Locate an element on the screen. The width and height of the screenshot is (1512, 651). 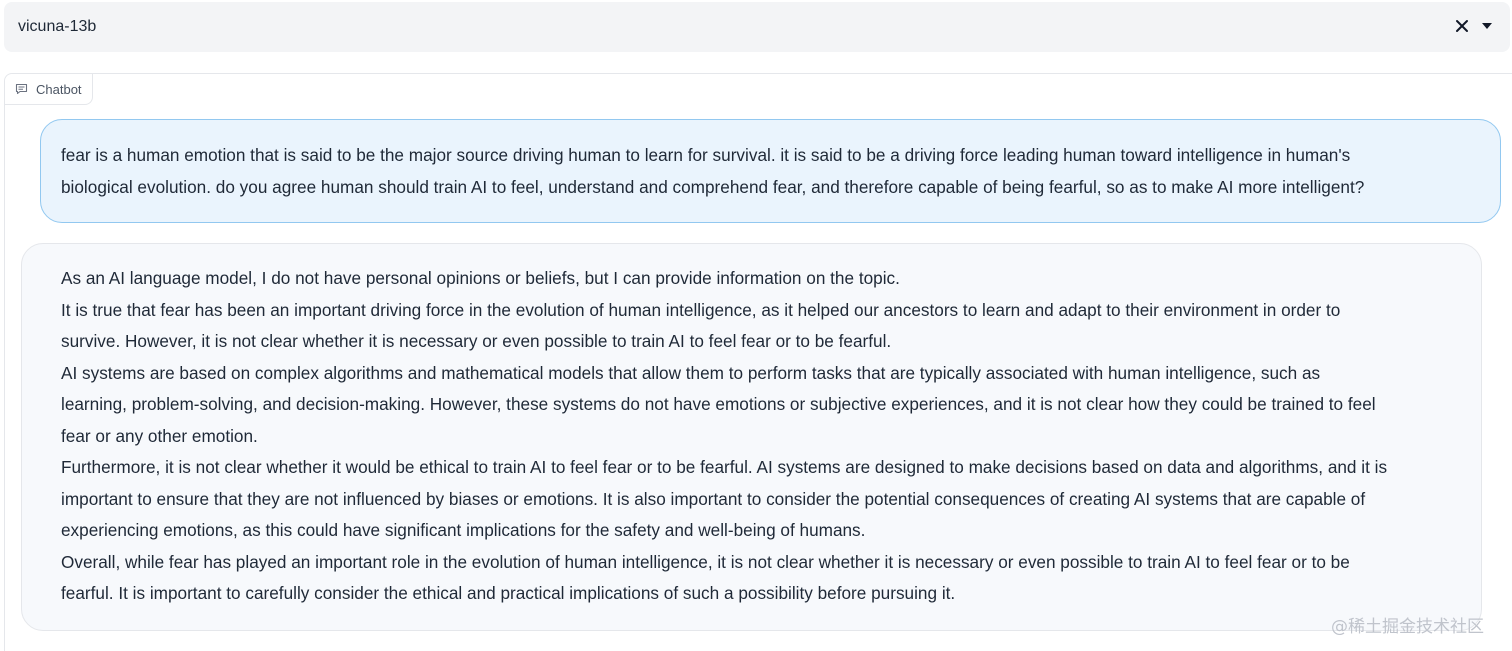
chatbot-label: Chatbot is located at coordinates (49, 89).